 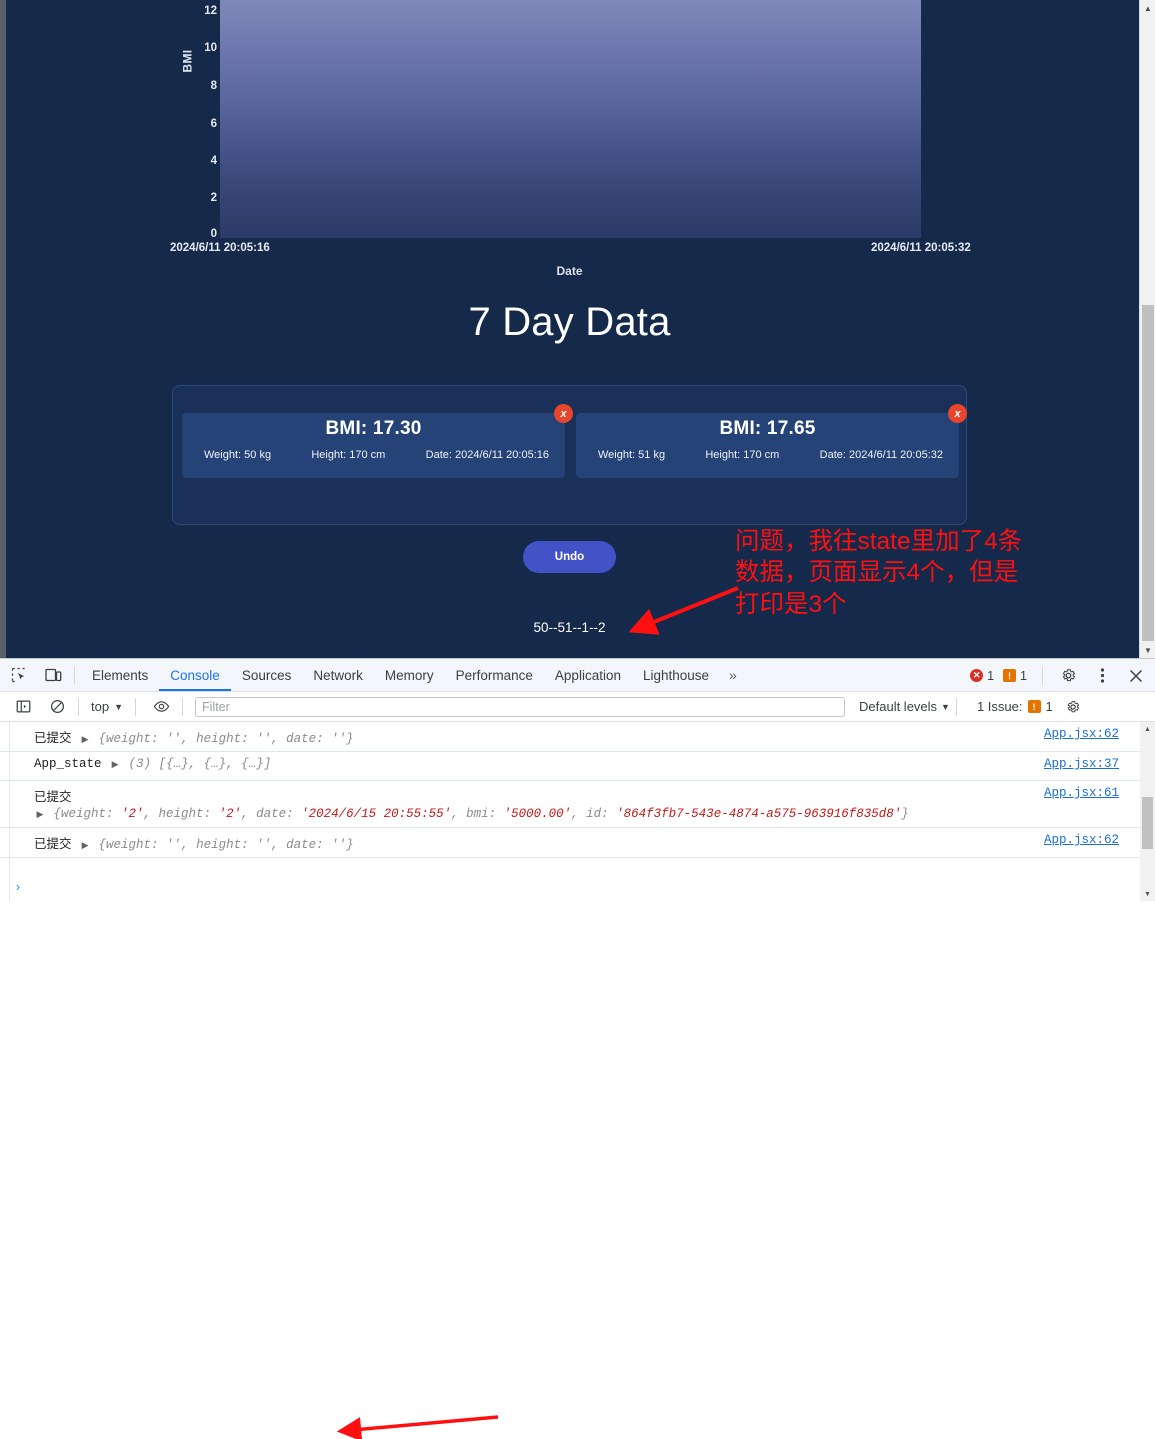 What do you see at coordinates (417, 1427) in the screenshot?
I see `console-annotation-arrow-icon` at bounding box center [417, 1427].